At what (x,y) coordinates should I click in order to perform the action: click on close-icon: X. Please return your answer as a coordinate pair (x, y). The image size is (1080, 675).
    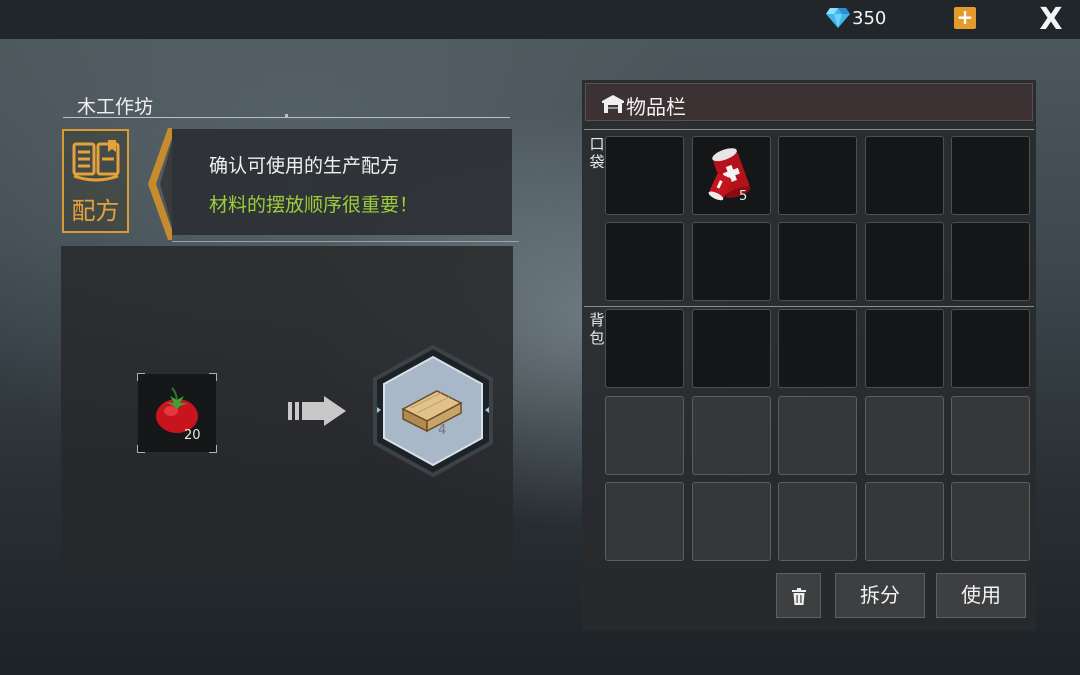
    Looking at the image, I should click on (1051, 19).